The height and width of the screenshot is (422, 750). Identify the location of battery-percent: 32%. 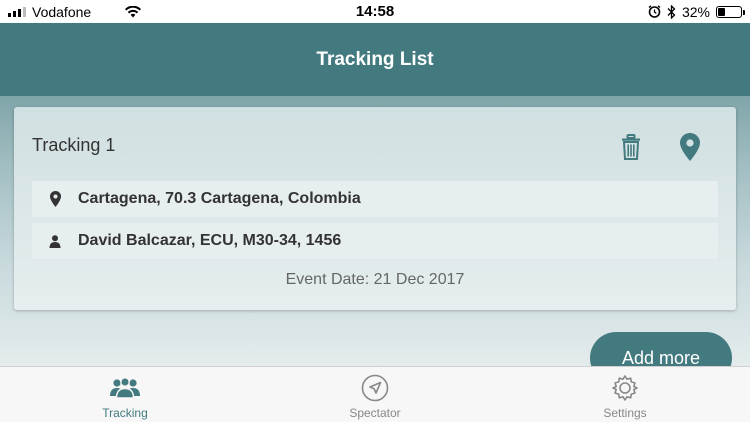
(695, 11).